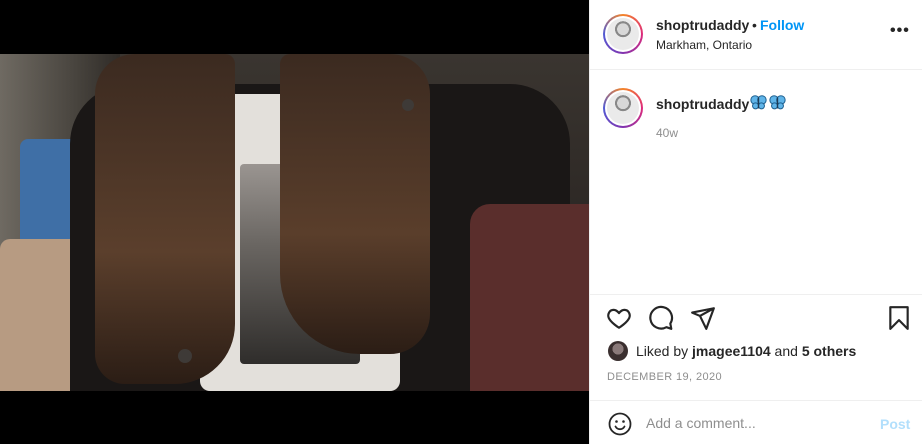 This screenshot has height=444, width=922. Describe the element at coordinates (768, 102) in the screenshot. I see `caption-emoji` at that location.